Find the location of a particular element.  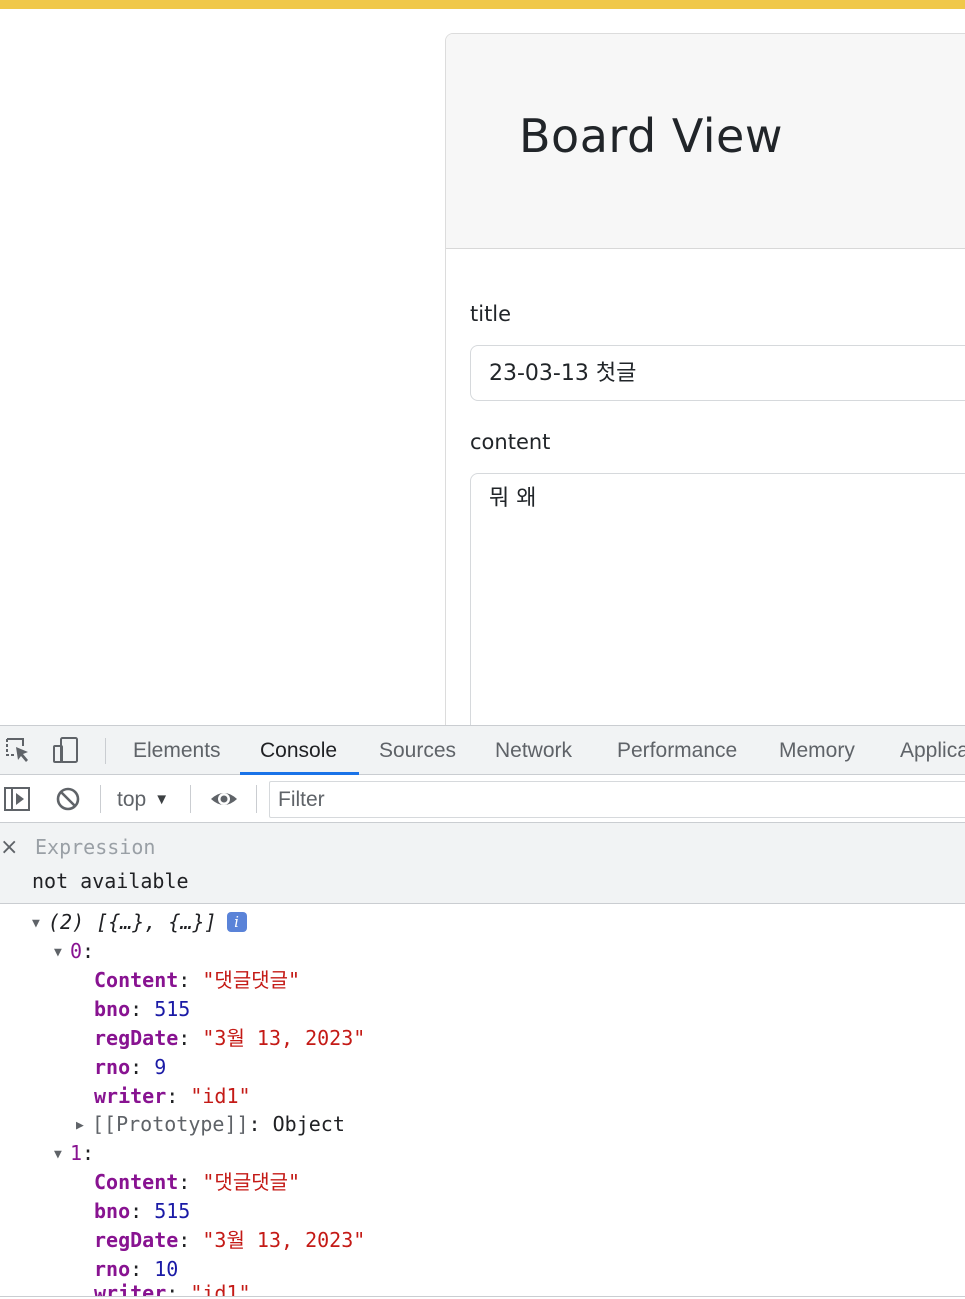

tab-application: Applica is located at coordinates (932, 750).